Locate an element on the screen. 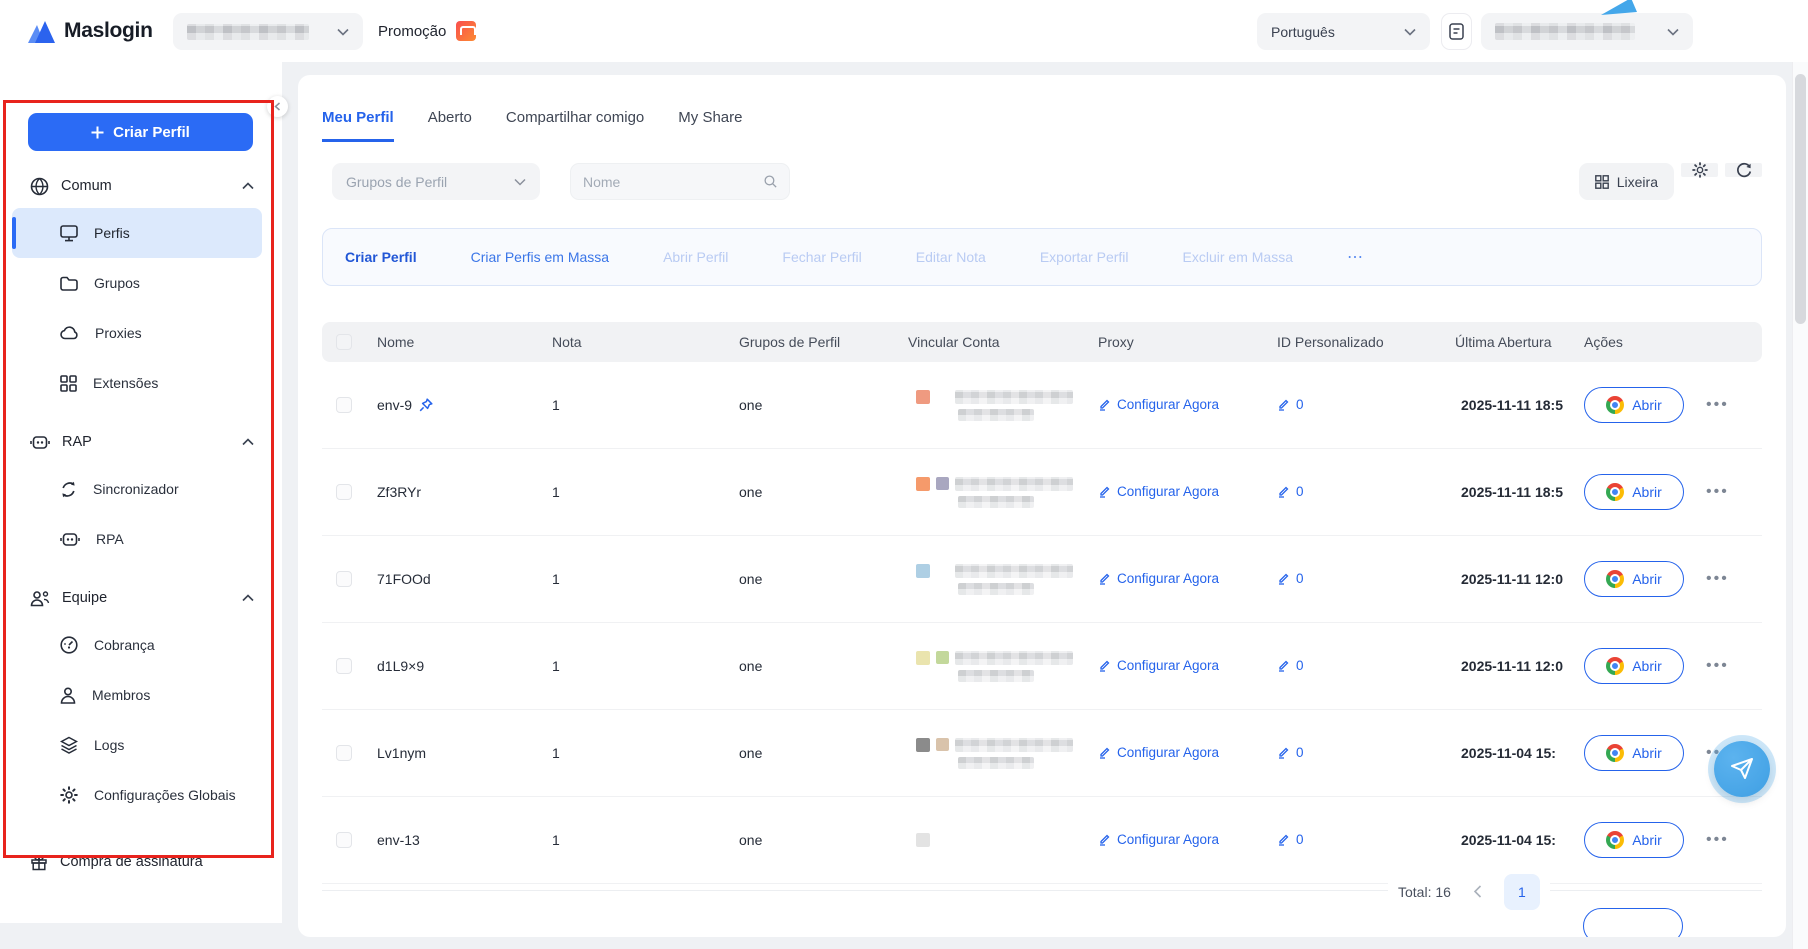 This screenshot has height=949, width=1808. sidebar-item-sincronizador: Sincronizador is located at coordinates (137, 489).